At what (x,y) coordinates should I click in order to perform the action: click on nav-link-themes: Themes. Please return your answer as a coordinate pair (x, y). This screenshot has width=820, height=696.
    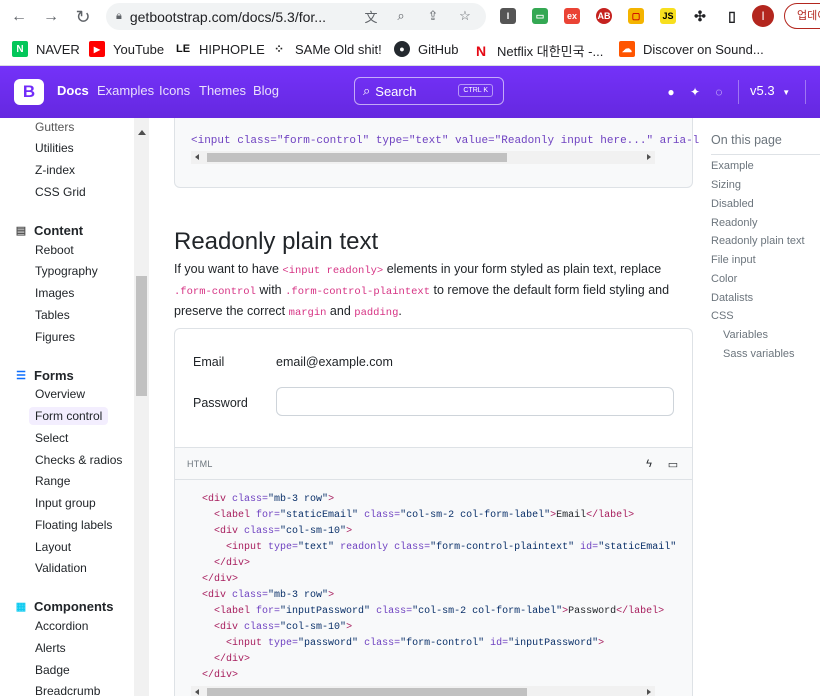
    Looking at the image, I should click on (222, 90).